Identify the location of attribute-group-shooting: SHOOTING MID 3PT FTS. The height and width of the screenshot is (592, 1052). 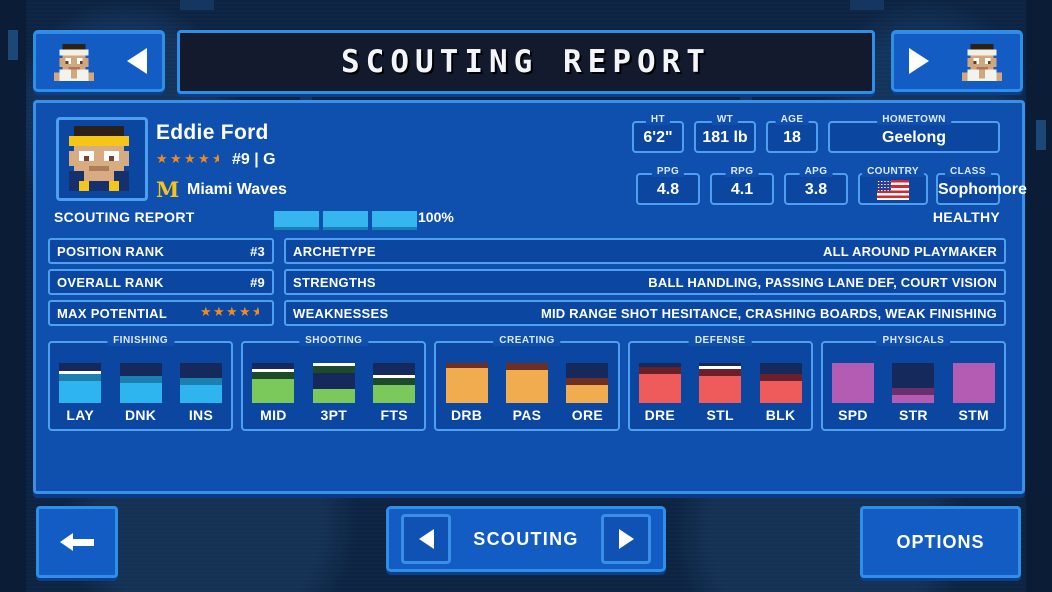
(334, 383).